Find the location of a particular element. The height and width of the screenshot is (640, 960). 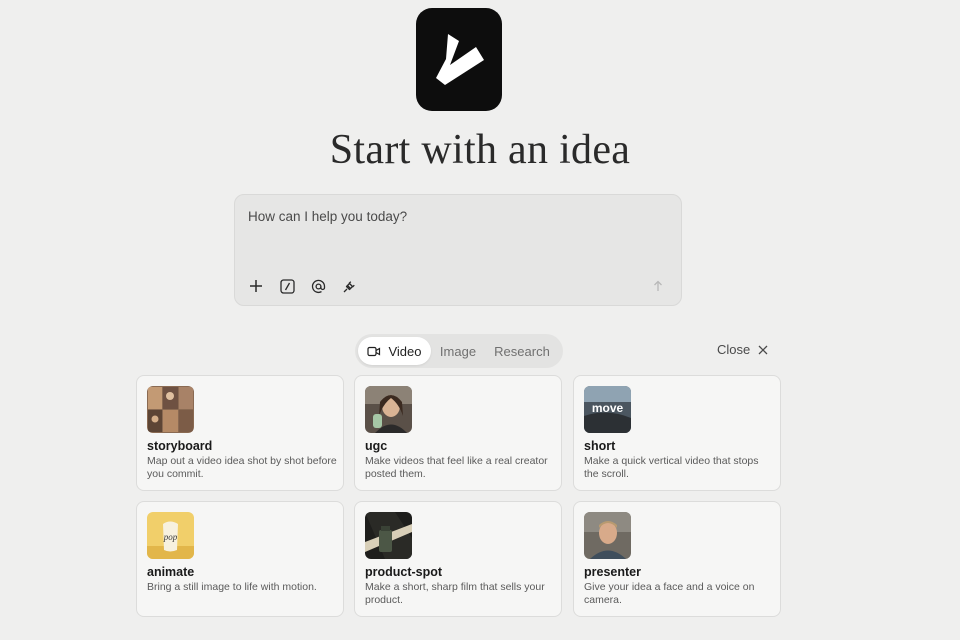

tab-label: Research is located at coordinates (522, 351).